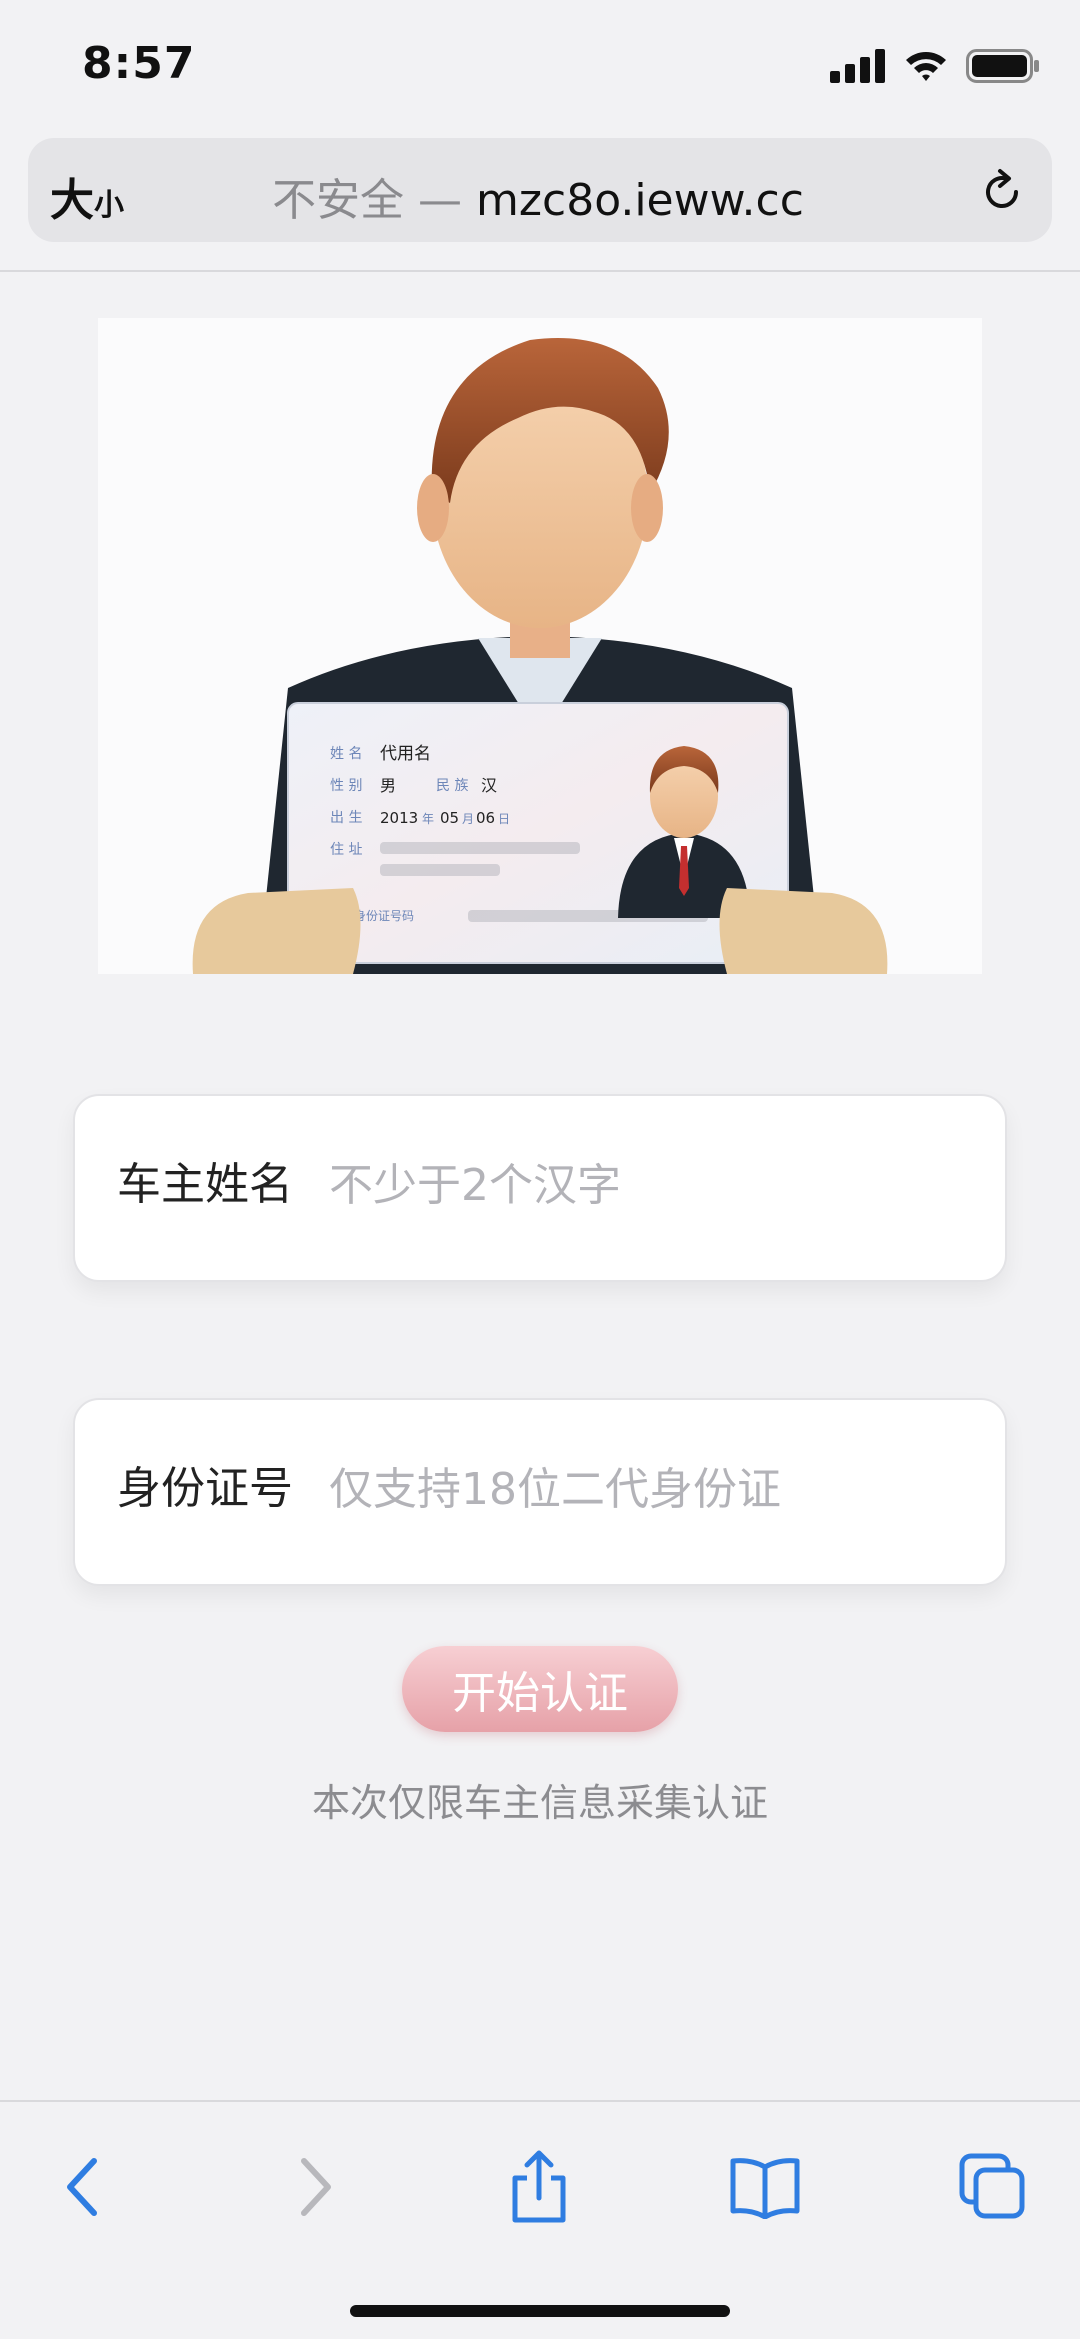 The image size is (1080, 2339). I want to click on id-number-row: 身份证号, so click(540, 1492).